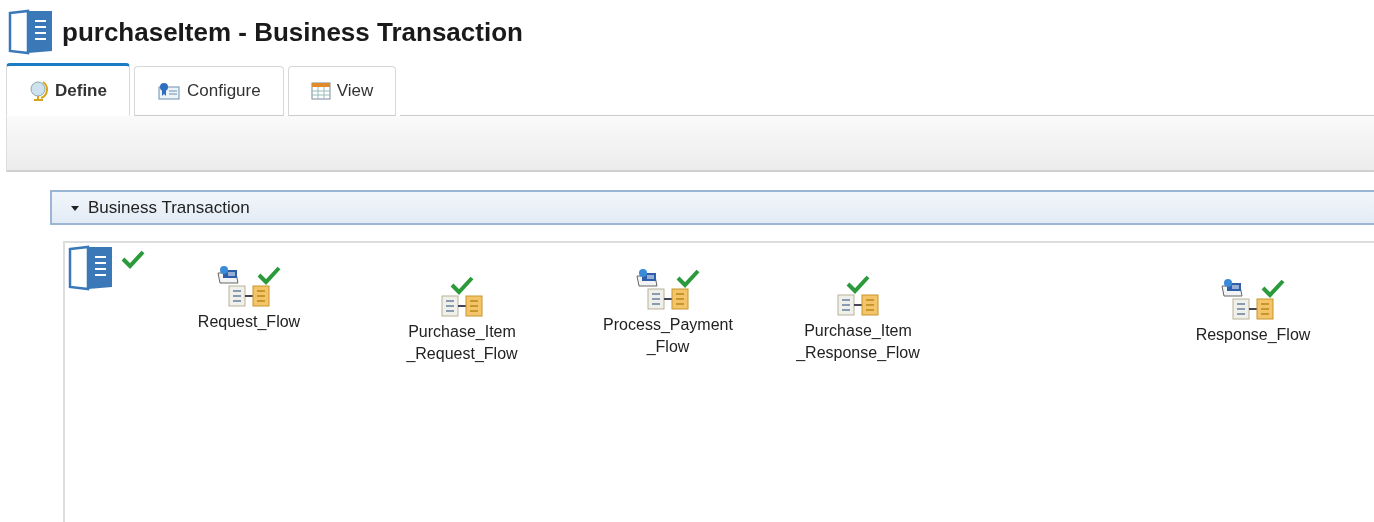 This screenshot has width=1374, height=522. I want to click on flow-label: Response_Flow, so click(1253, 335).